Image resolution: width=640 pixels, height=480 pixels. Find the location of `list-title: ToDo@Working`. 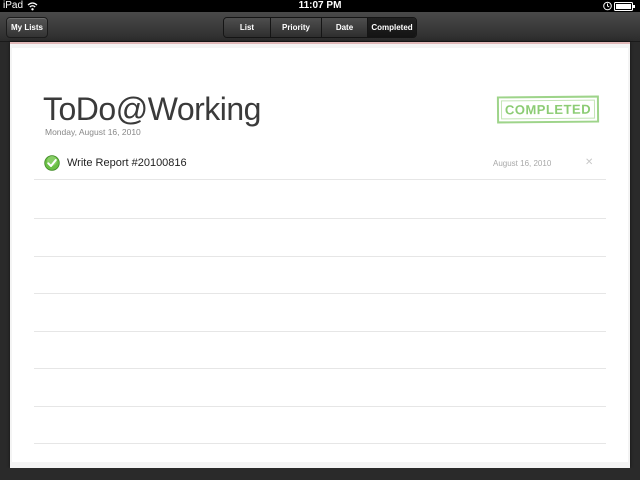

list-title: ToDo@Working is located at coordinates (152, 109).